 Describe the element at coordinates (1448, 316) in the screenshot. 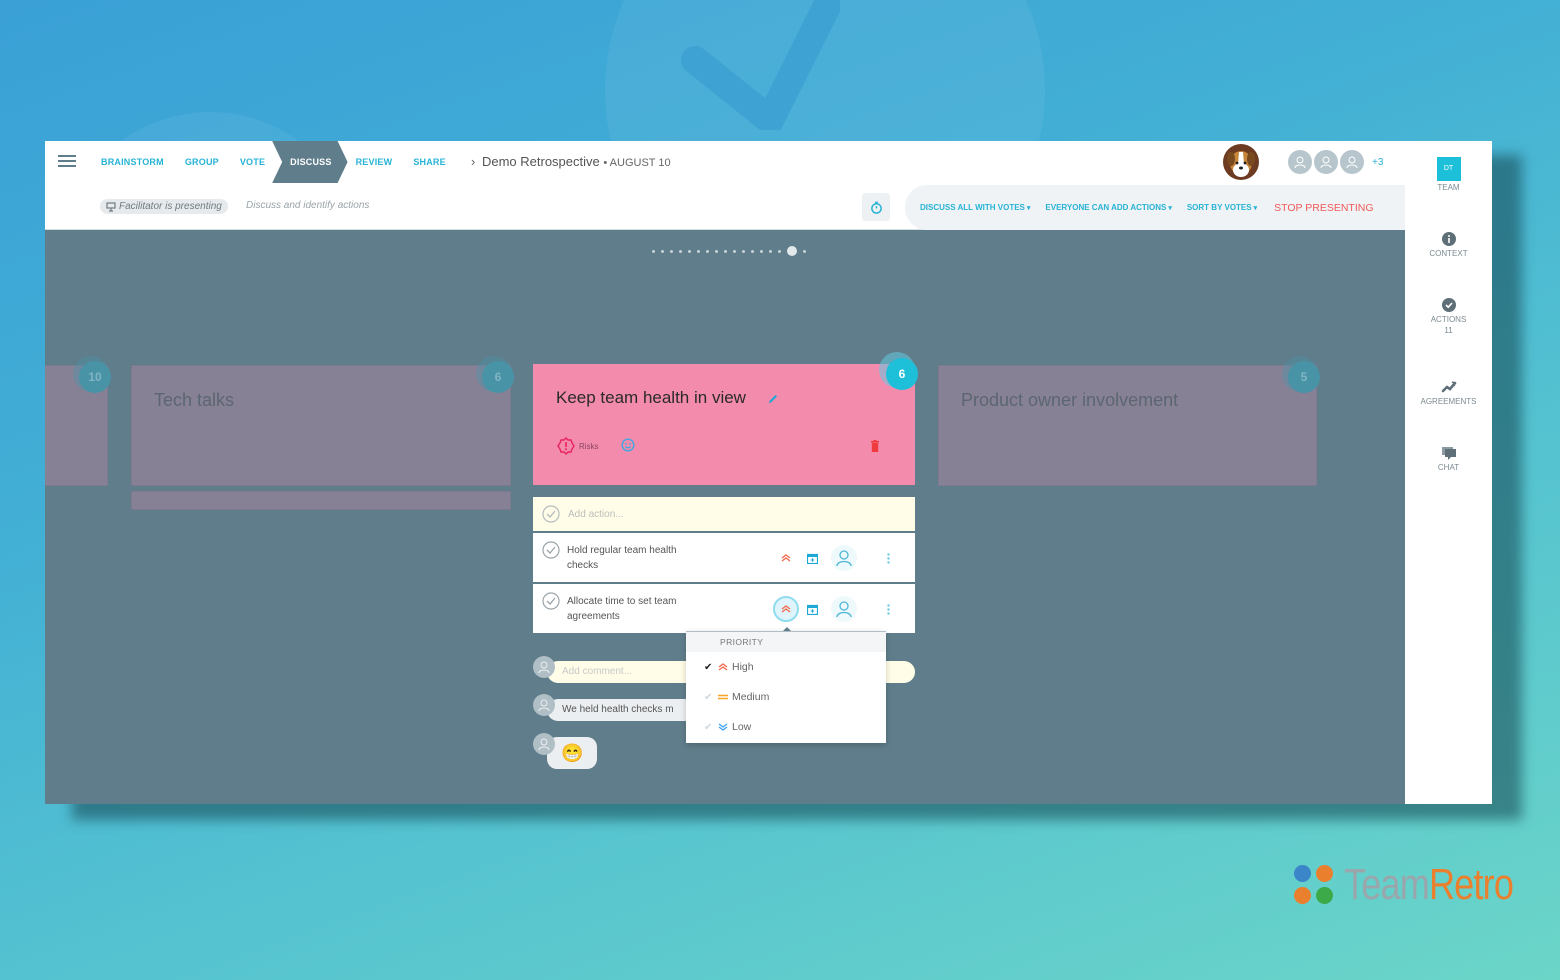

I see `sidebar-item-actions: ACTIONS 11` at that location.